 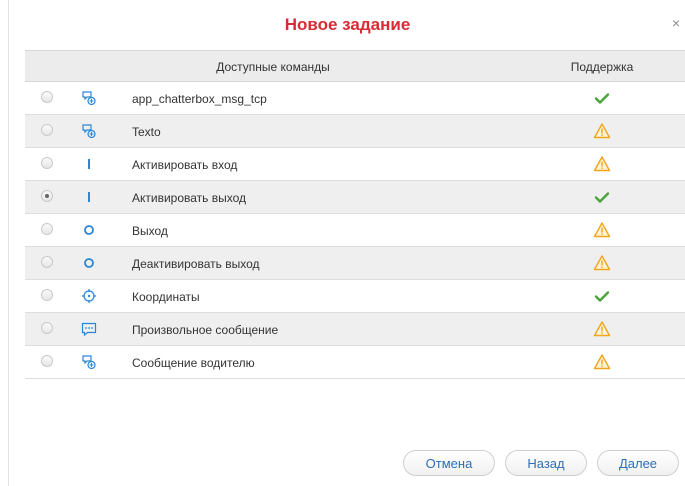 I want to click on table-row: Активировать вход, so click(x=355, y=164).